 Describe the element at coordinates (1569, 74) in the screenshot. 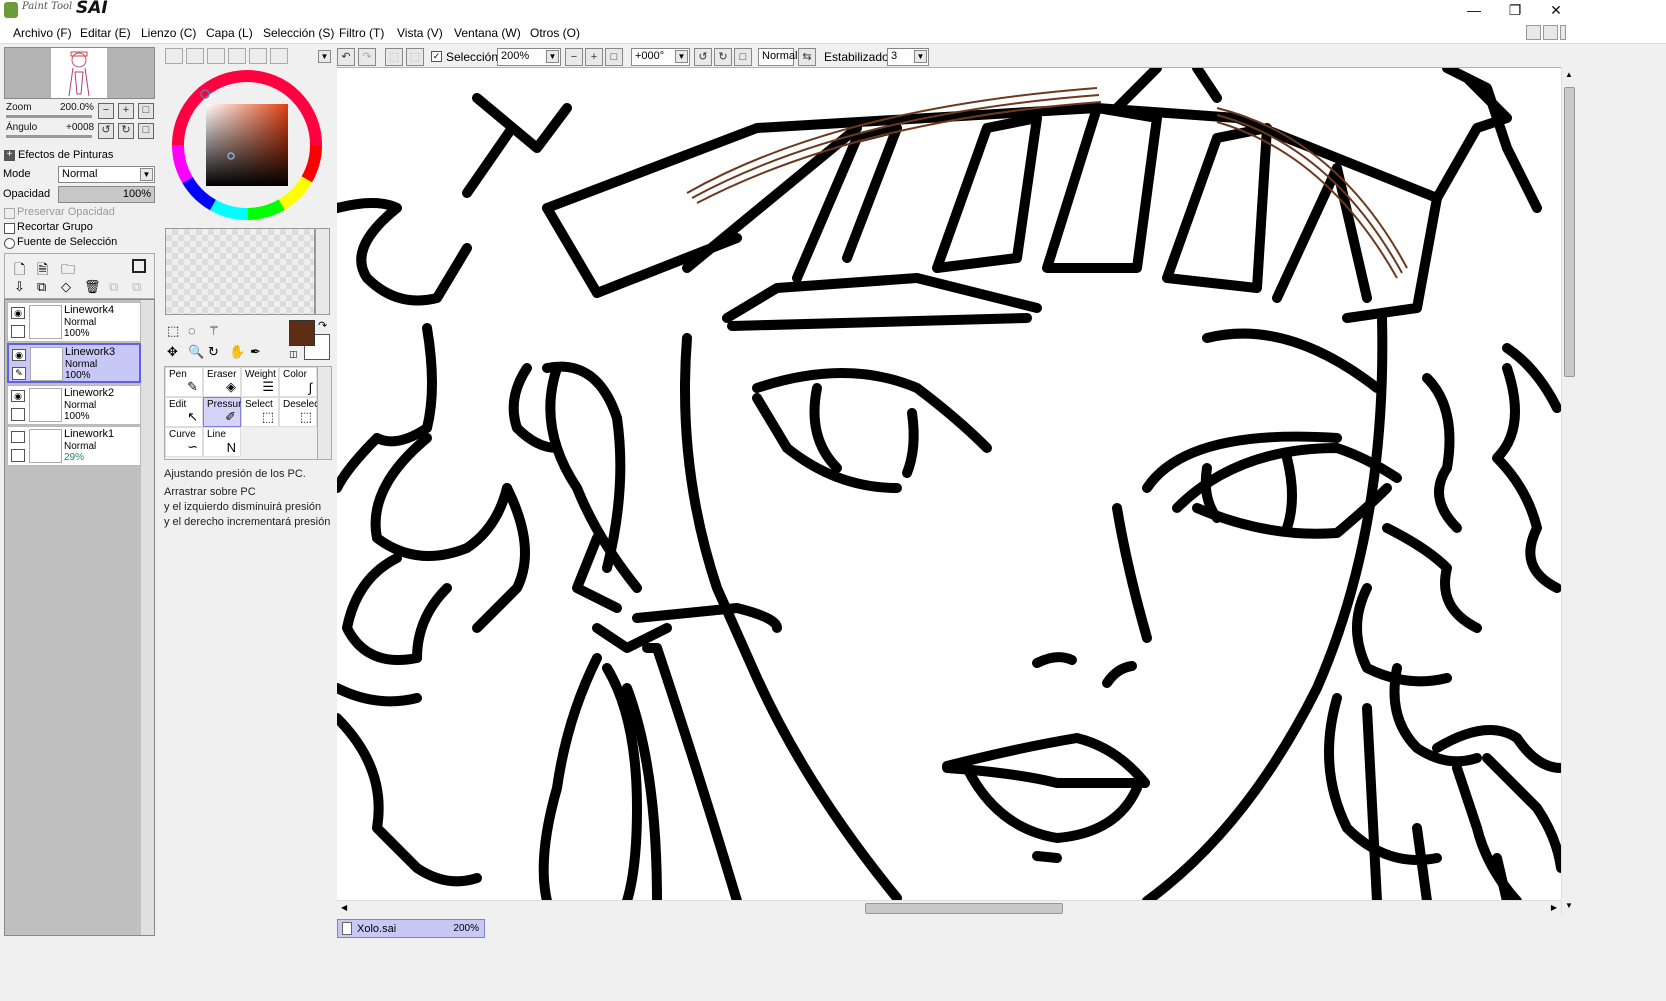

I see `scroll-up-icon: ▲` at that location.